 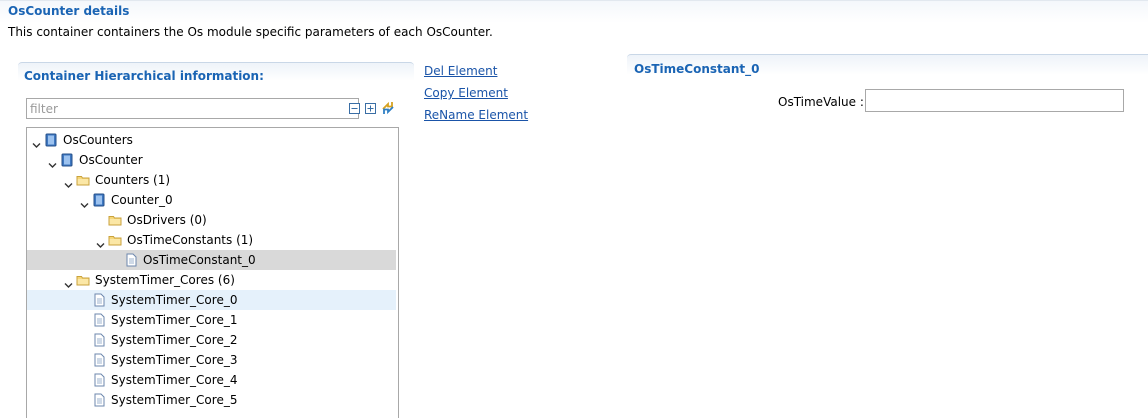 What do you see at coordinates (697, 69) in the screenshot?
I see `detail-panel-title: OsTimeConstant_0` at bounding box center [697, 69].